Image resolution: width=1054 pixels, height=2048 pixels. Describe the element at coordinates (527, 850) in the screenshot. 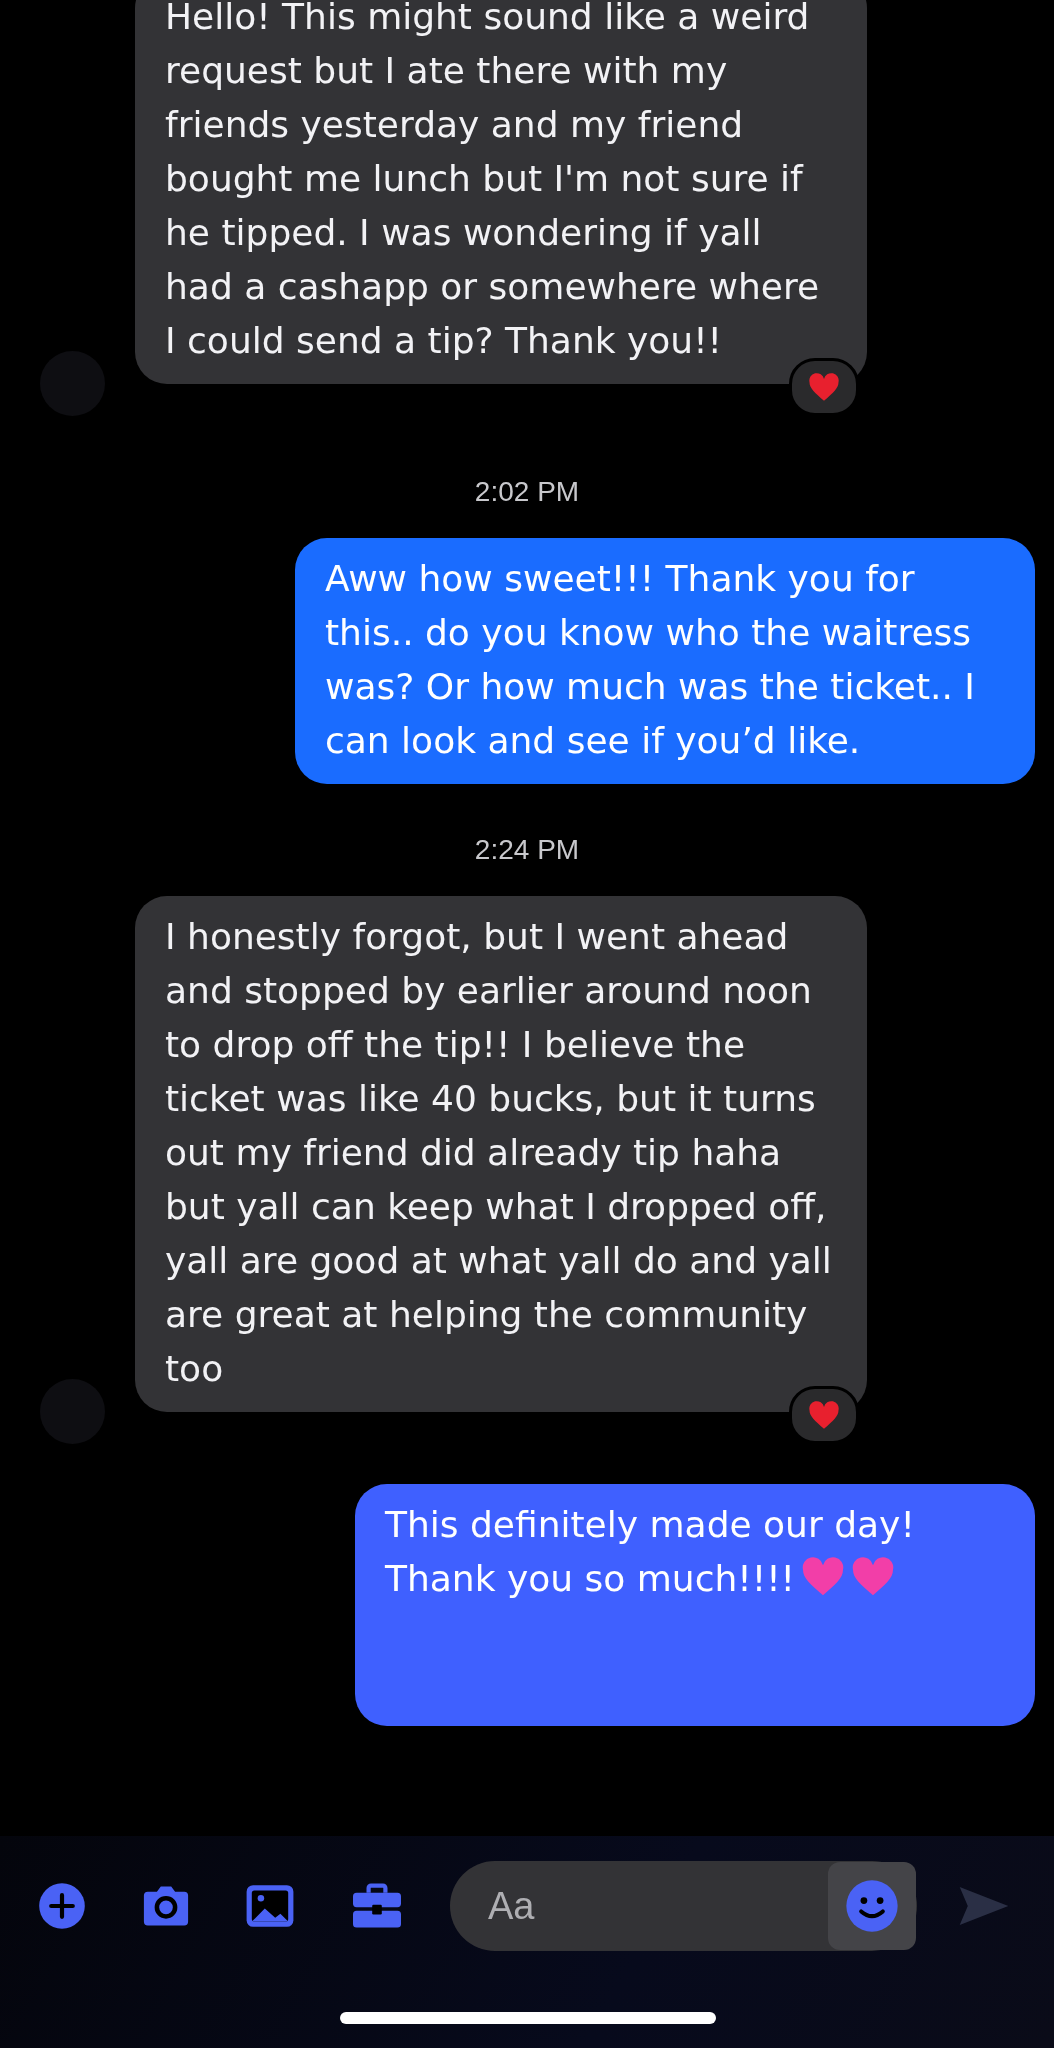

I see `timestamp: 2:24 PM` at that location.